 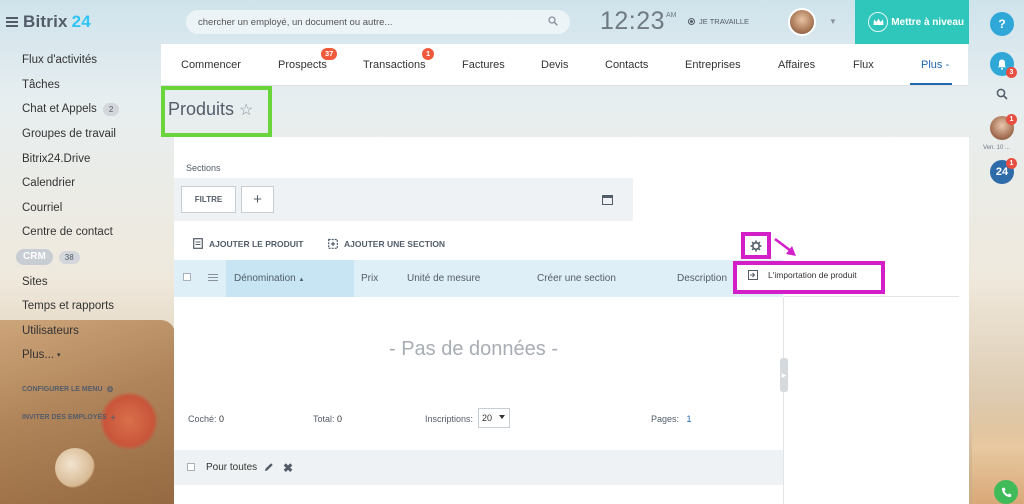 I want to click on add-section-button: AJOUTER UNE SECTION, so click(x=386, y=243).